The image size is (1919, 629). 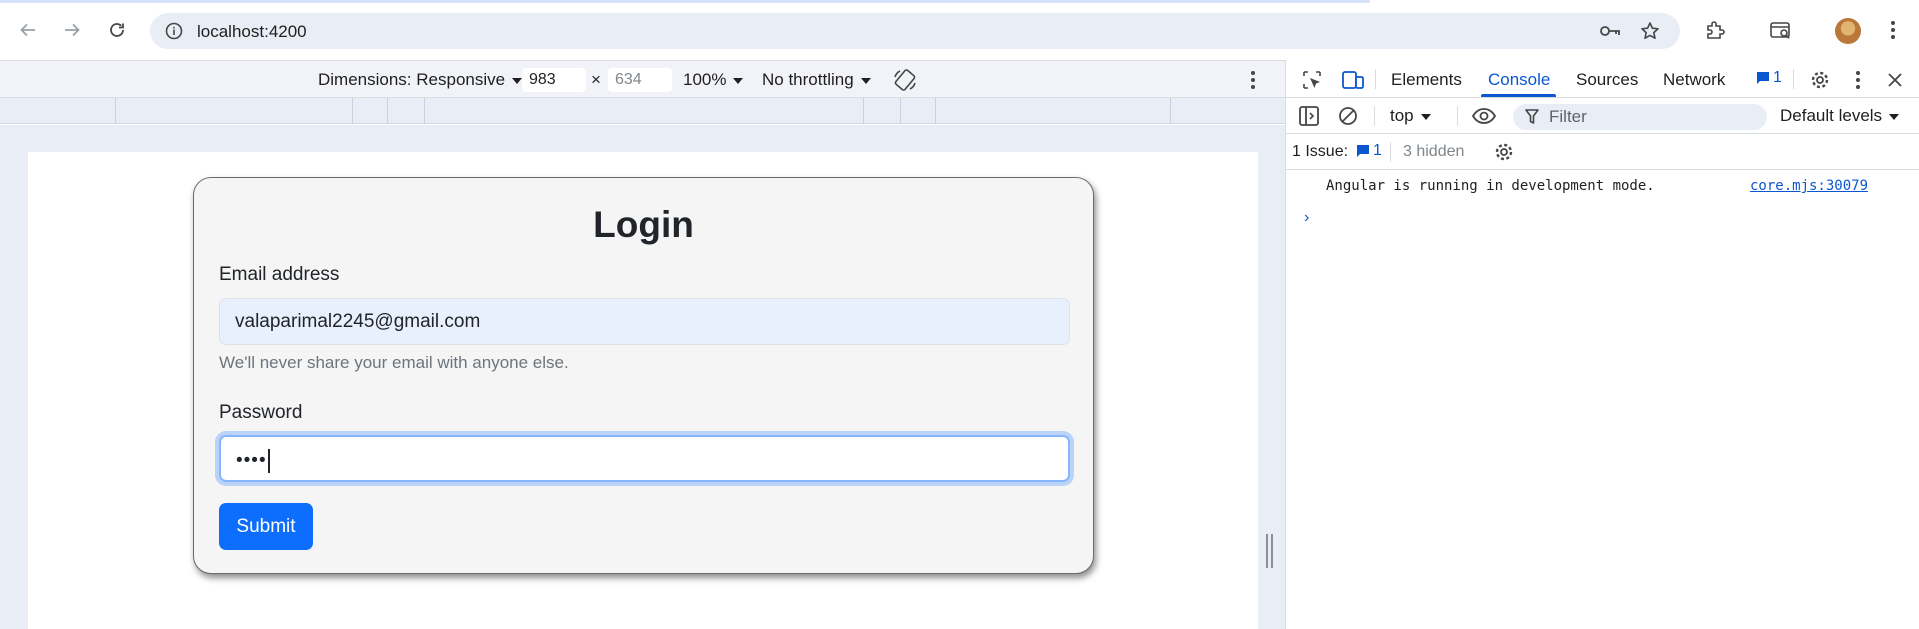 I want to click on site-info-icon, so click(x=174, y=33).